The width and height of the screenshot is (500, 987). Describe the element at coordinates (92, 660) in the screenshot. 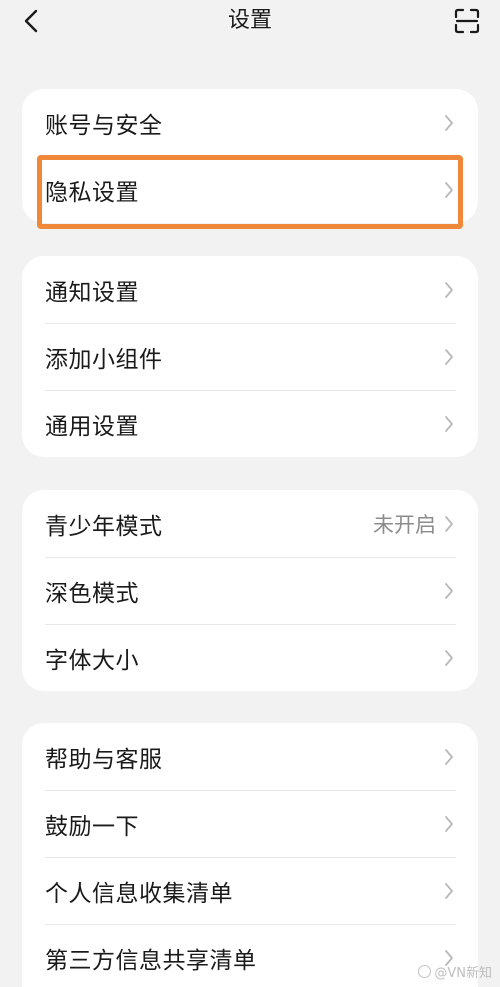

I see `row-label: 字体大小` at that location.